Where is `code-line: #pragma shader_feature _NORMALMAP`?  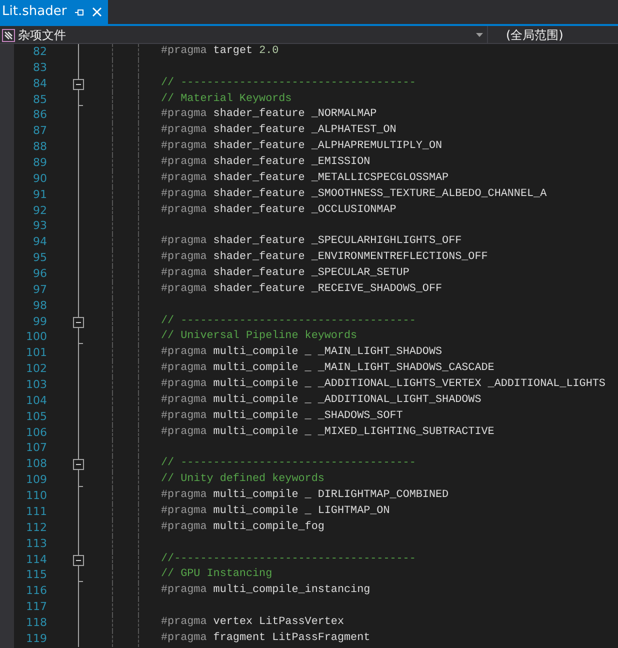 code-line: #pragma shader_feature _NORMALMAP is located at coordinates (269, 114).